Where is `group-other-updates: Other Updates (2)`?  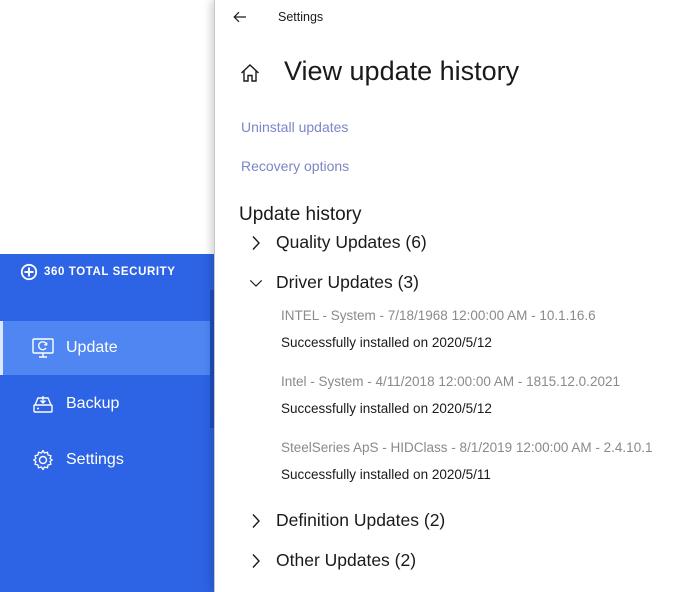
group-other-updates: Other Updates (2) is located at coordinates (332, 560).